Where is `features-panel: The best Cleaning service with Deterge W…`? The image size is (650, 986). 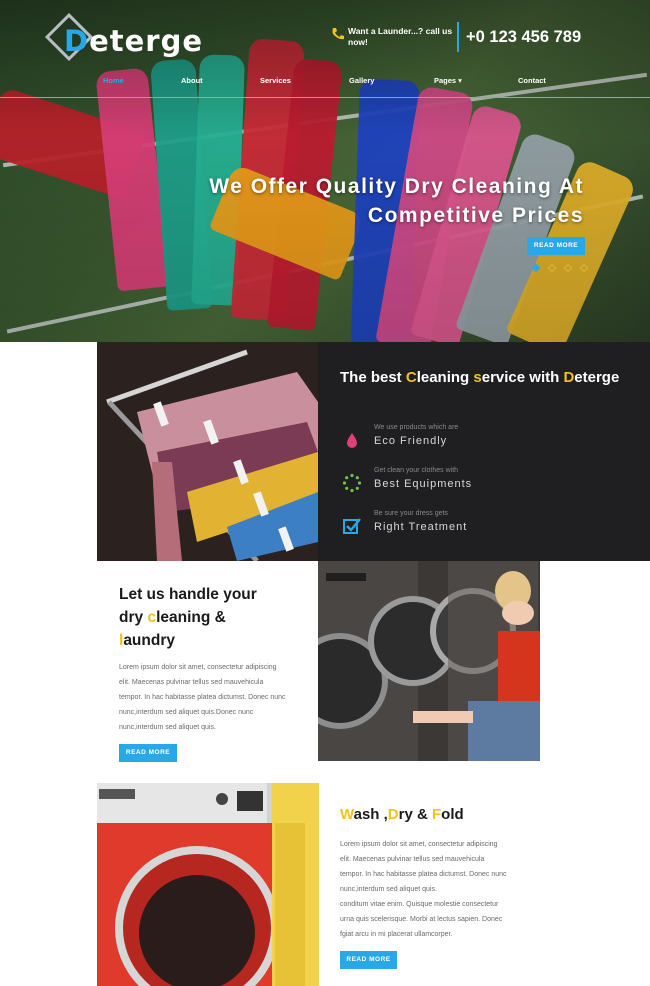 features-panel: The best Cleaning service with Deterge W… is located at coordinates (484, 451).